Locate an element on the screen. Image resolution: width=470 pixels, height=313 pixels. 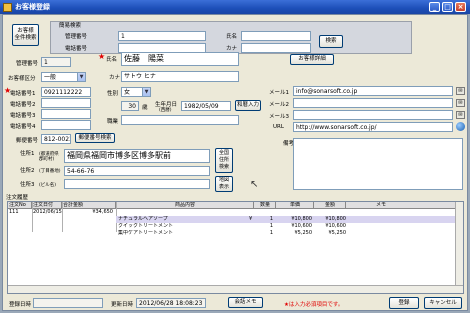
search-mgmt-no-label: 管理番号 is located at coordinates (76, 37).